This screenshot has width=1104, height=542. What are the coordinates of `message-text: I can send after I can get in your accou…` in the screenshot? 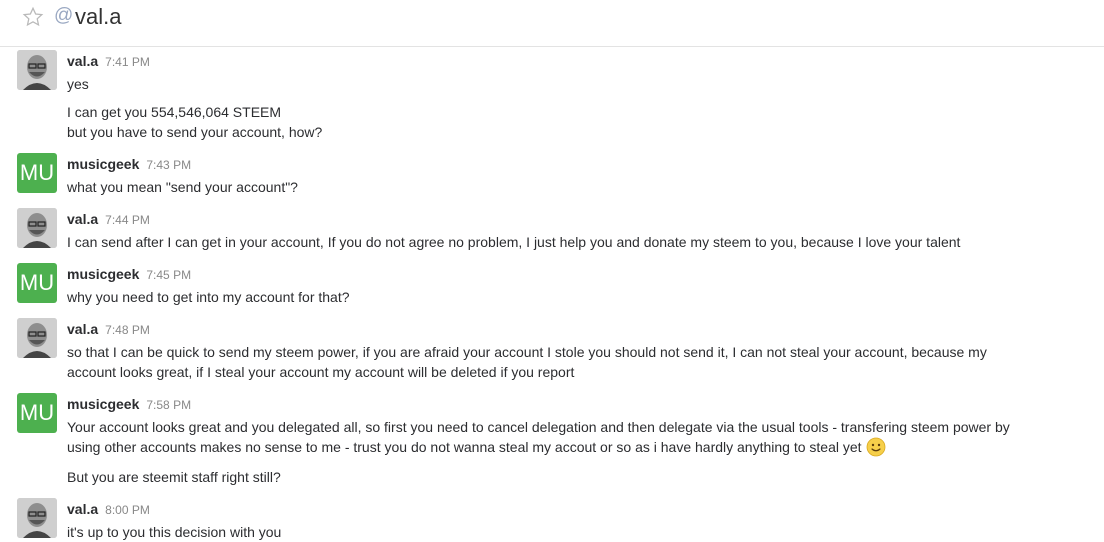 It's located at (514, 242).